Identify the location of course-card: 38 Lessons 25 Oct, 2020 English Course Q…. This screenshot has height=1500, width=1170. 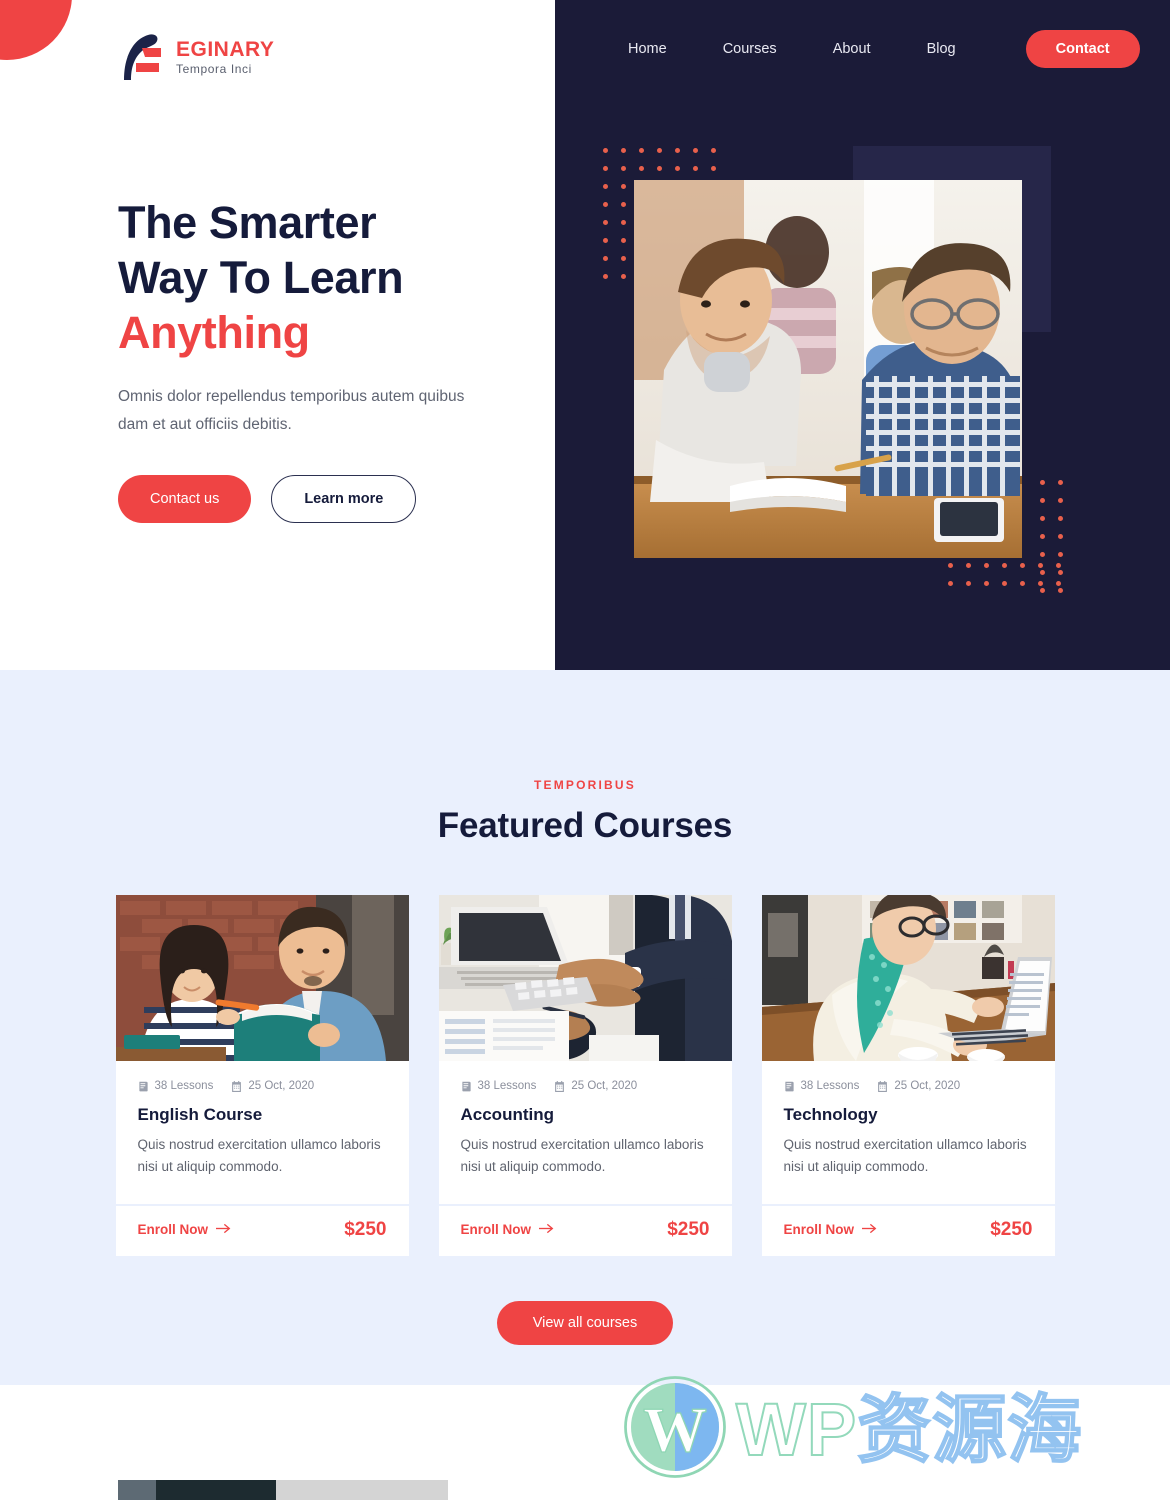
(262, 1075).